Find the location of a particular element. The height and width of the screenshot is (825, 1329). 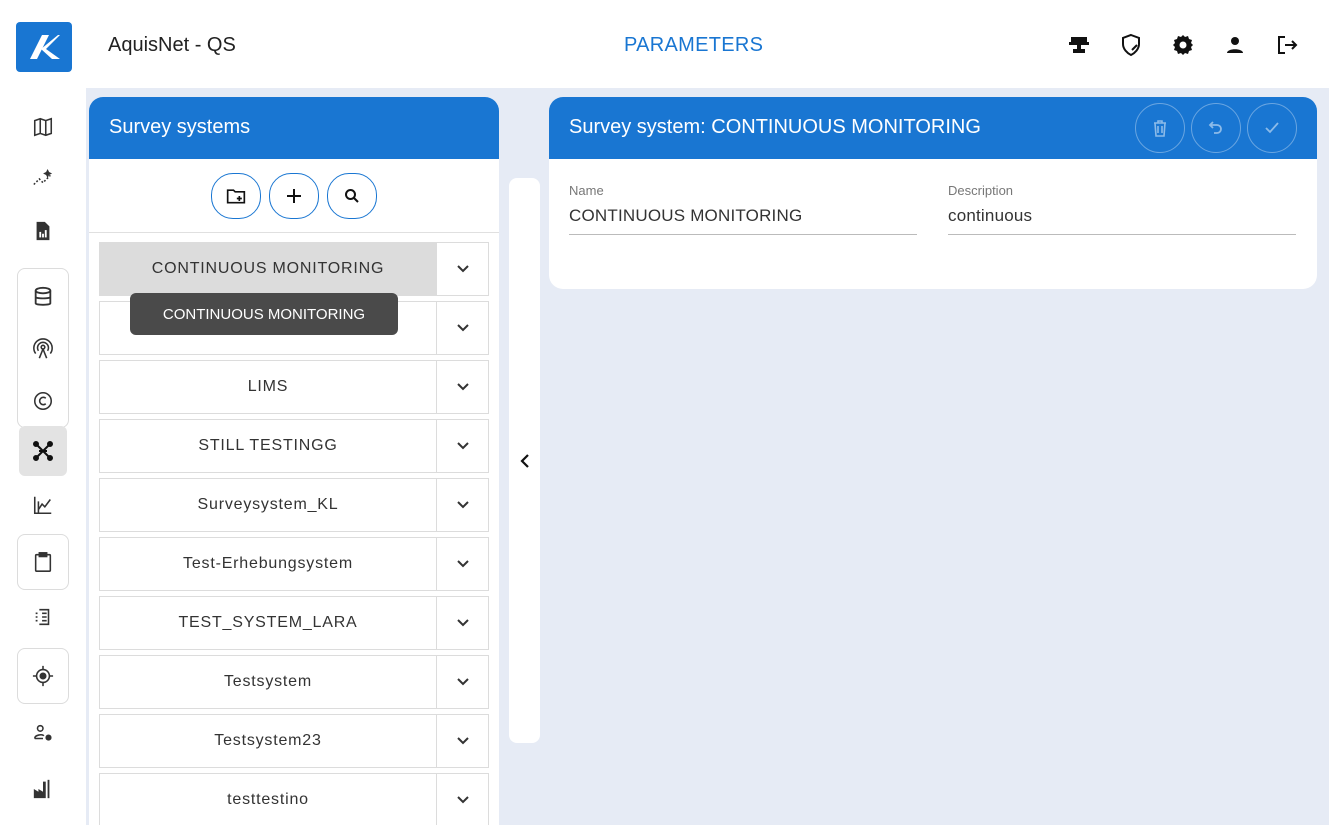

list-item-label: Testsystem is located at coordinates (268, 682).